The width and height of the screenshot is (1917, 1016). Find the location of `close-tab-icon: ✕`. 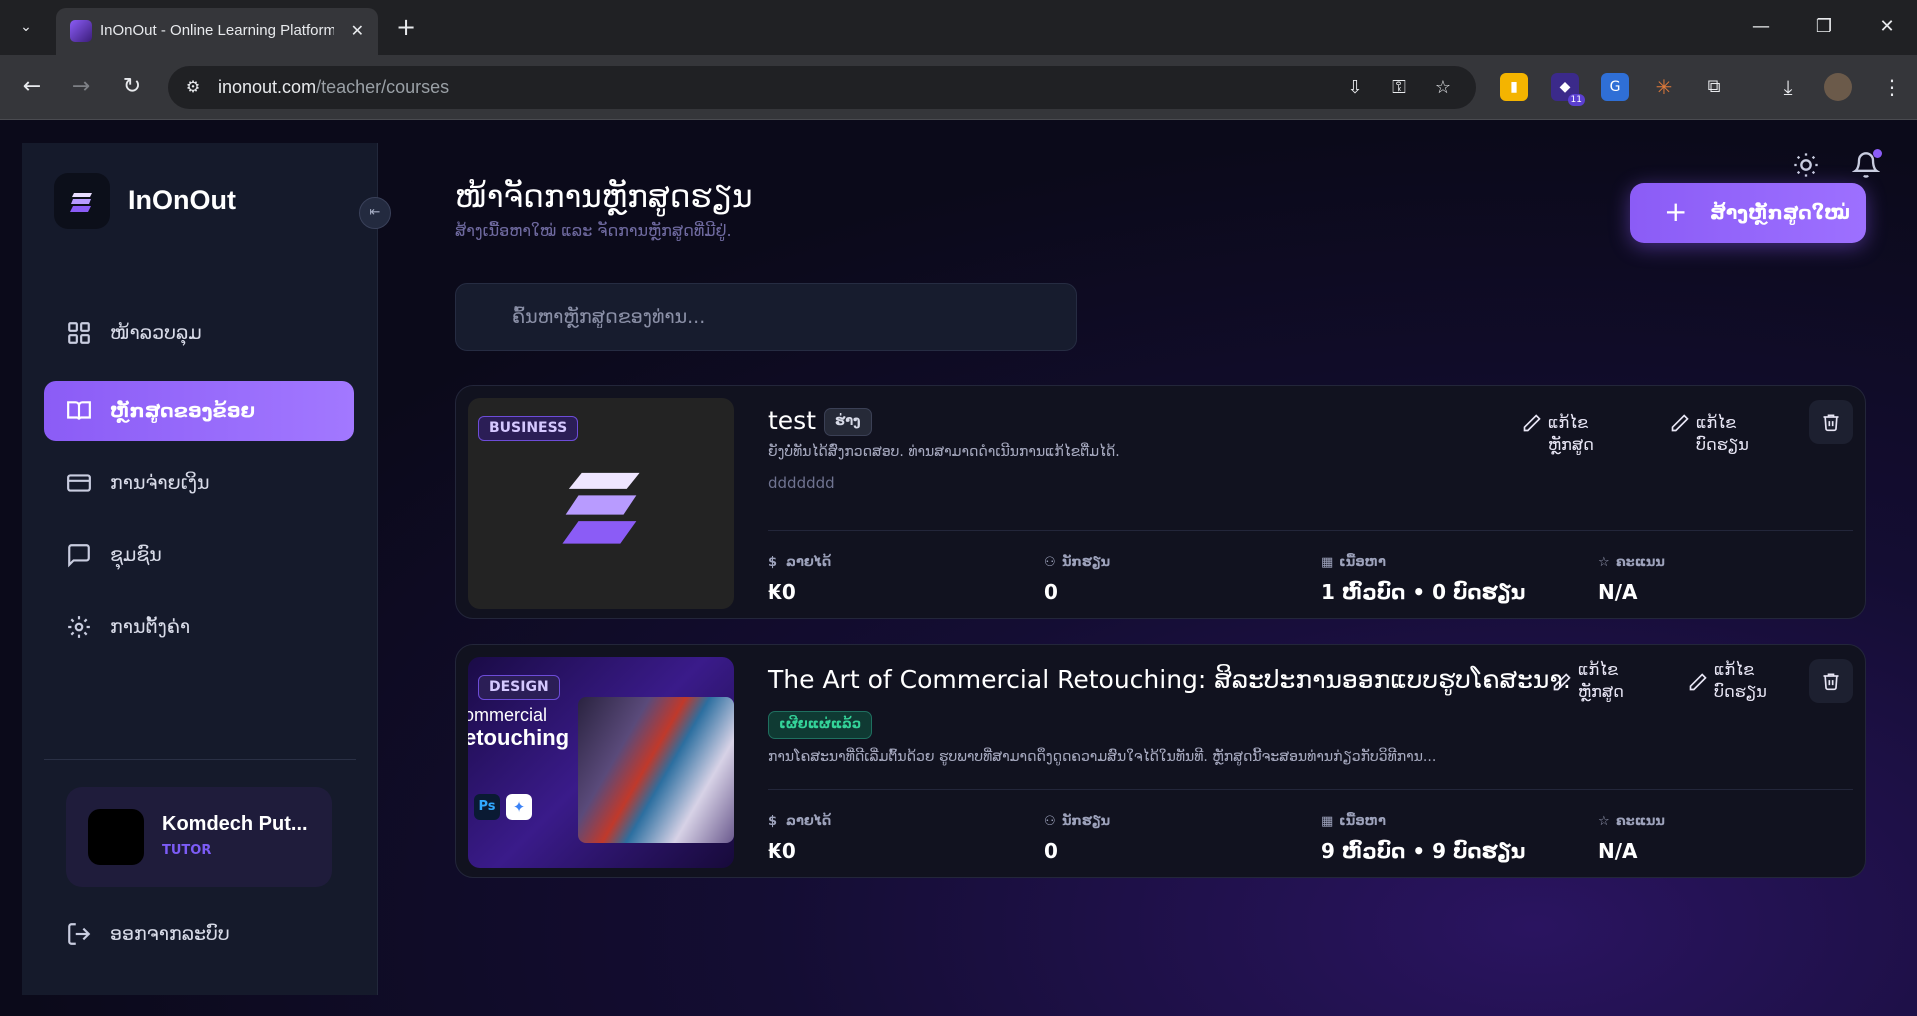

close-tab-icon: ✕ is located at coordinates (357, 31).